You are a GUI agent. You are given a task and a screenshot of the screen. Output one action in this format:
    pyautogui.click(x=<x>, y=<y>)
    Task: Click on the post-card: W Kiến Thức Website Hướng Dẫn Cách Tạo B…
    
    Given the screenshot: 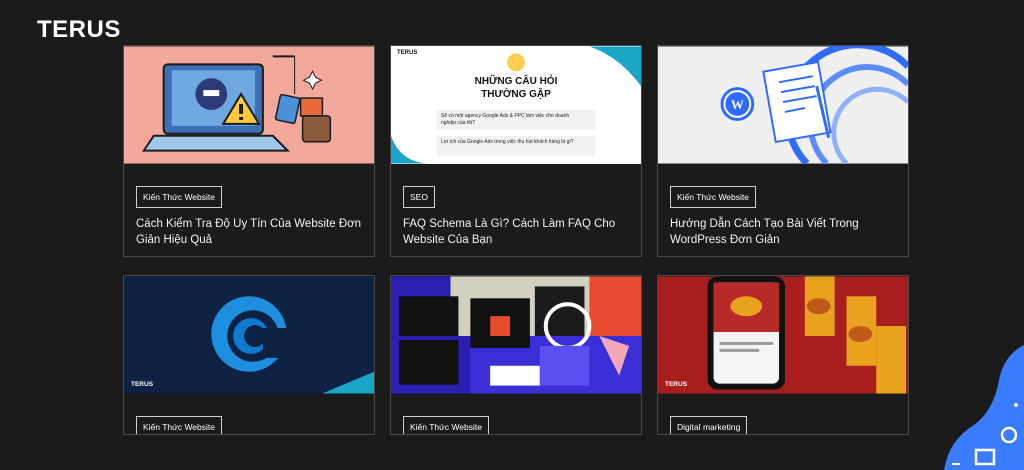 What is the action you would take?
    pyautogui.click(x=783, y=151)
    